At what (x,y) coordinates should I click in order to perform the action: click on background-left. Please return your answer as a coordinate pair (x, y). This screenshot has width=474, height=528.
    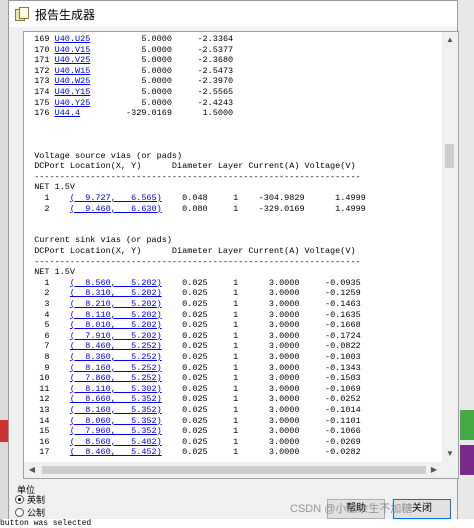
    Looking at the image, I should click on (4, 264).